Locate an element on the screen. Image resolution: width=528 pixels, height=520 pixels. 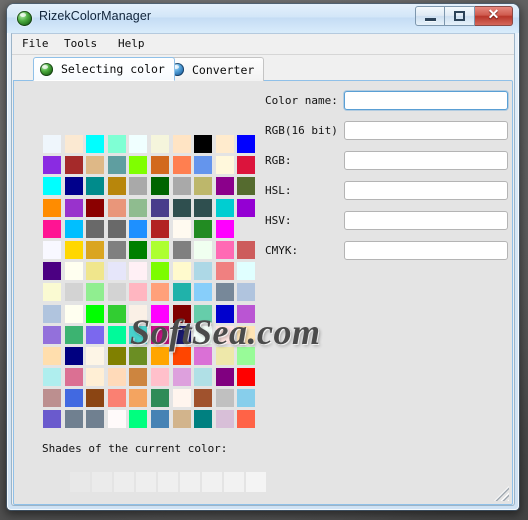
hsl-input is located at coordinates (426, 190).